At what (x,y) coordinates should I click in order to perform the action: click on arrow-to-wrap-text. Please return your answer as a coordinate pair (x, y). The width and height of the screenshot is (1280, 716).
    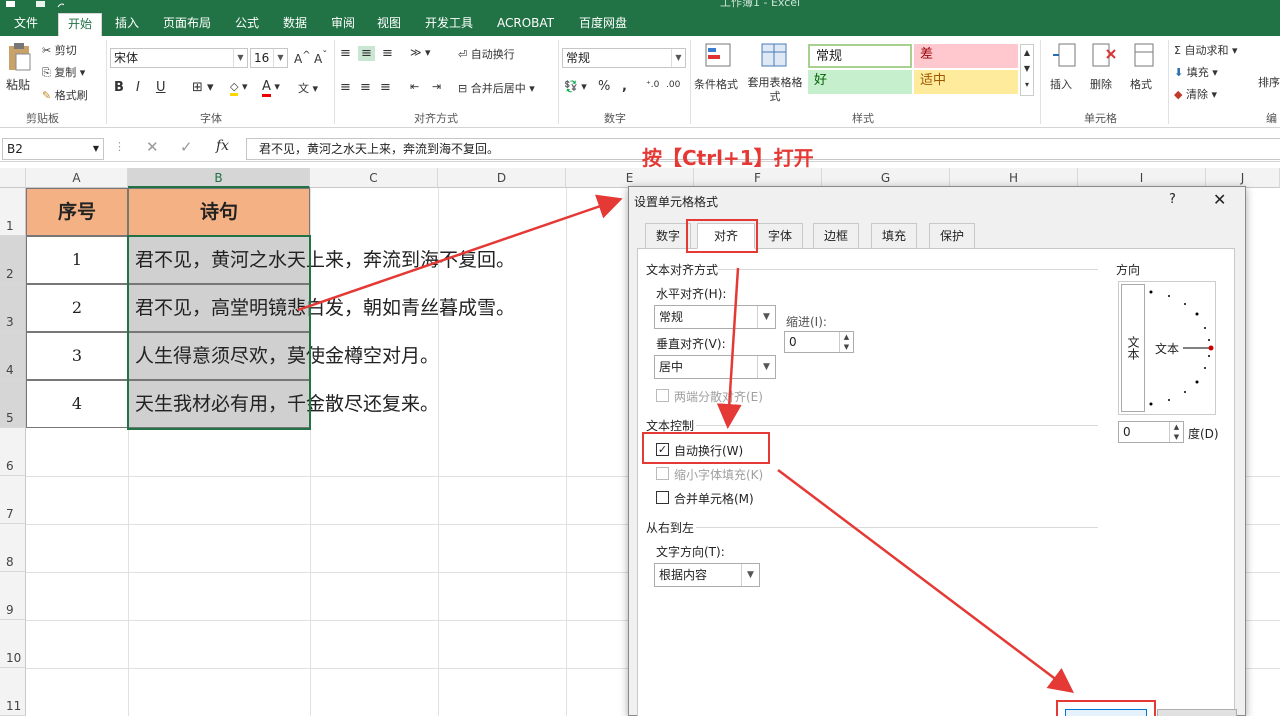
    Looking at the image, I should click on (729, 348).